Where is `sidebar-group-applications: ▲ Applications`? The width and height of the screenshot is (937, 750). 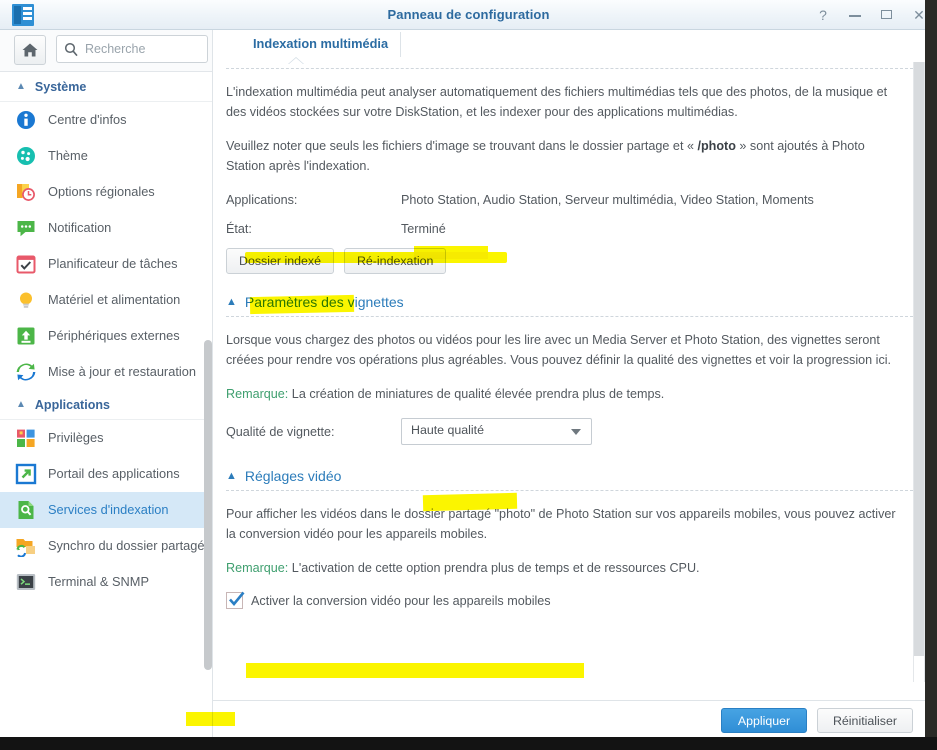
sidebar-group-applications: ▲ Applications is located at coordinates (106, 405).